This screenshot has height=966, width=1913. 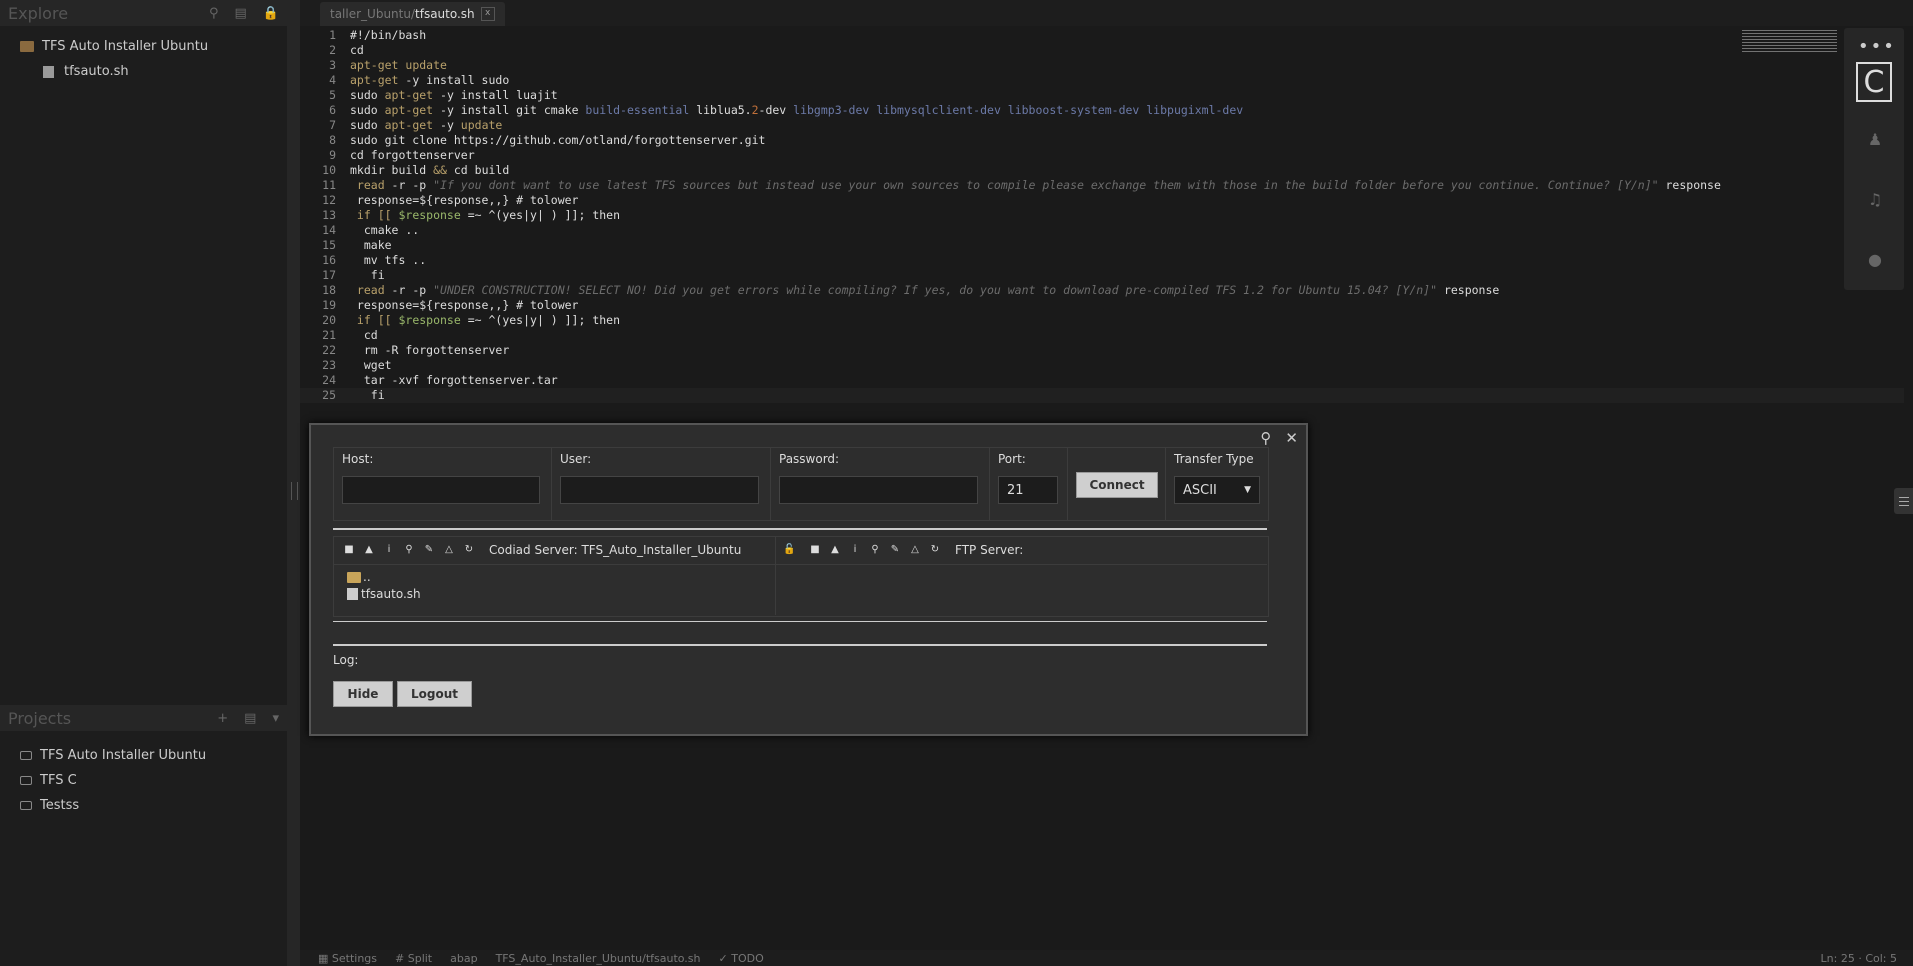 What do you see at coordinates (271, 13) in the screenshot?
I see `lock-icon: 🔒` at bounding box center [271, 13].